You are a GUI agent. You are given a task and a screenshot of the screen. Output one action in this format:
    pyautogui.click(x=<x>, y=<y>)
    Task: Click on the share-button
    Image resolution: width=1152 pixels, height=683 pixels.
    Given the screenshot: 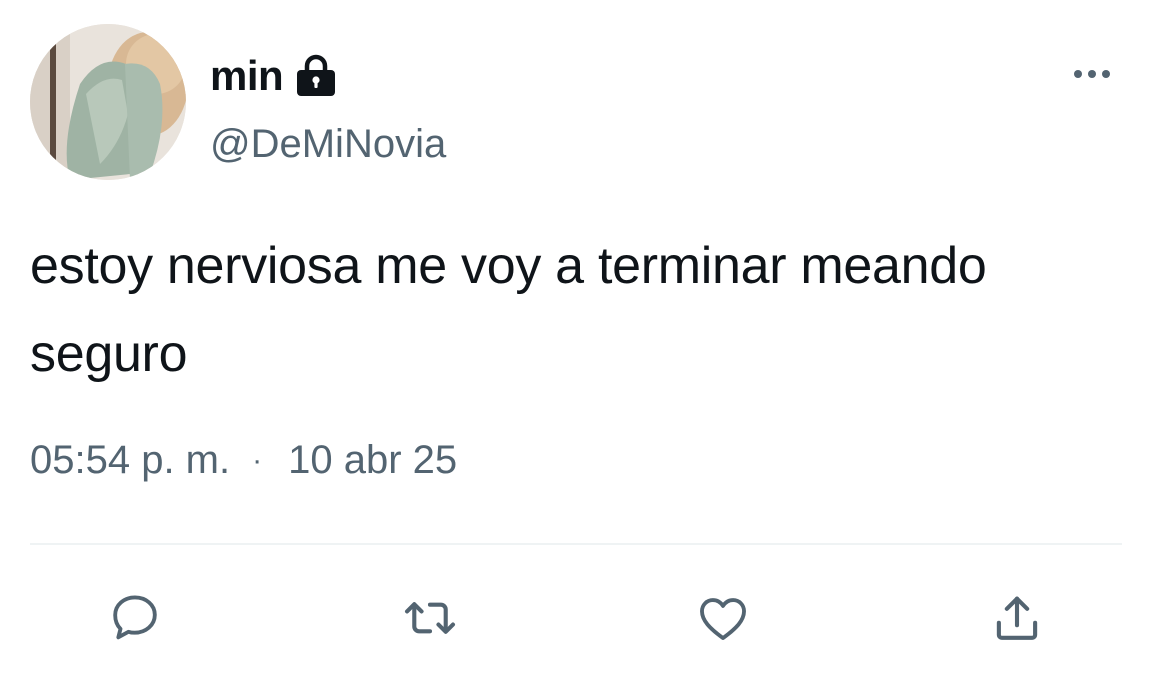 What is the action you would take?
    pyautogui.click(x=1017, y=618)
    